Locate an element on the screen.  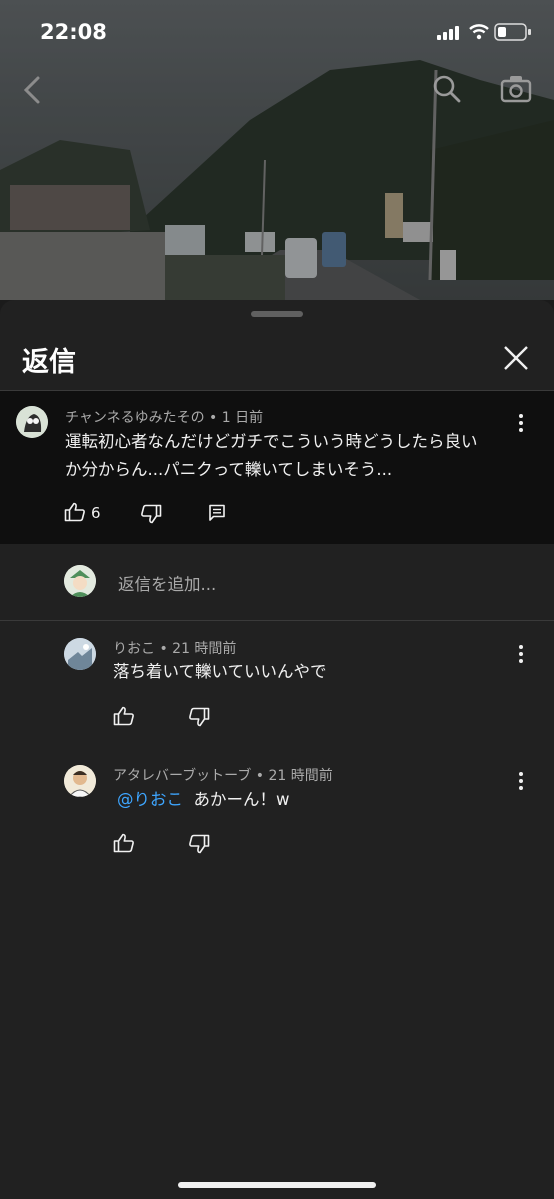
comment-author: アタレバーブットーブ is located at coordinates (182, 776).